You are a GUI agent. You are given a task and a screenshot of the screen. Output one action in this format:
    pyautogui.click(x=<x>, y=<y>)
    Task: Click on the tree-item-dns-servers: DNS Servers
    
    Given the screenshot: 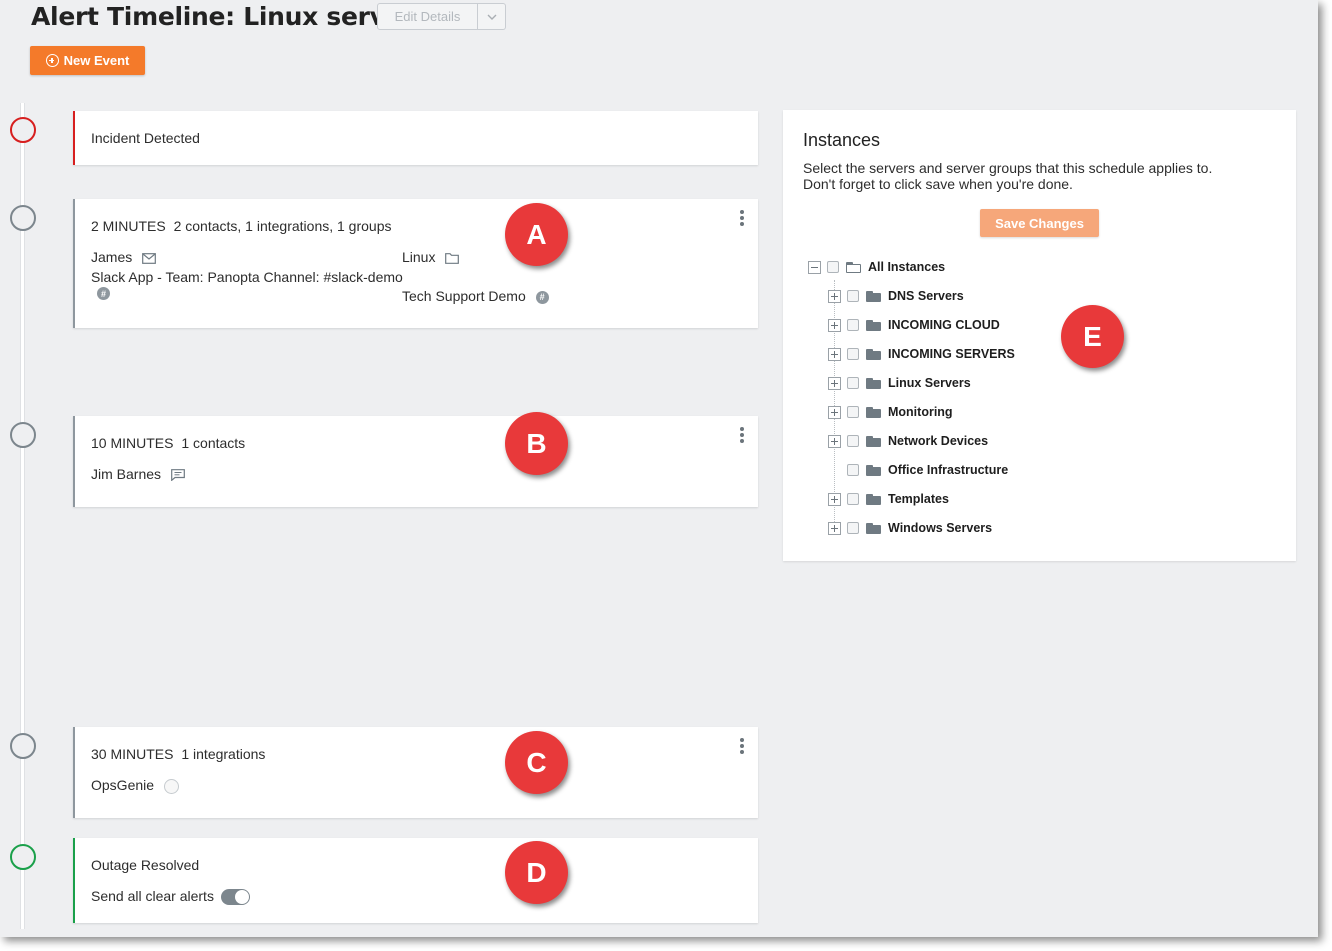 What is the action you would take?
    pyautogui.click(x=896, y=296)
    